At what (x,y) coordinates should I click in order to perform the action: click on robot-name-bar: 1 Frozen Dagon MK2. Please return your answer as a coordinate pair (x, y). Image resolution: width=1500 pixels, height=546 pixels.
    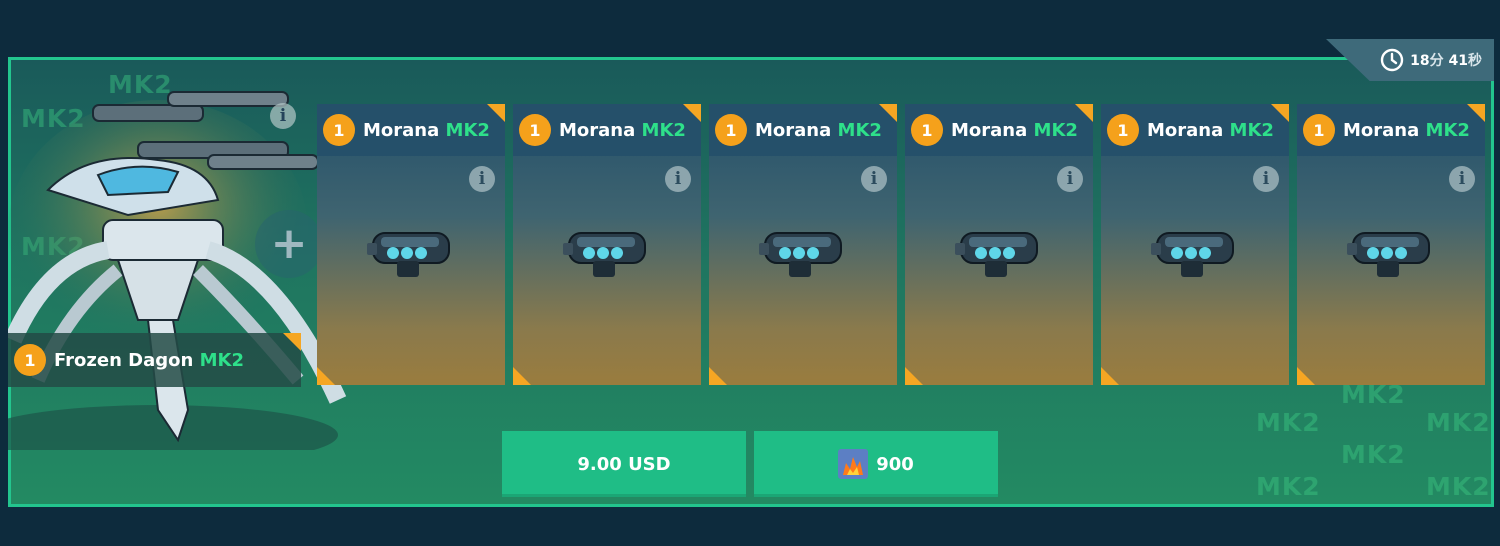
    Looking at the image, I should click on (154, 360).